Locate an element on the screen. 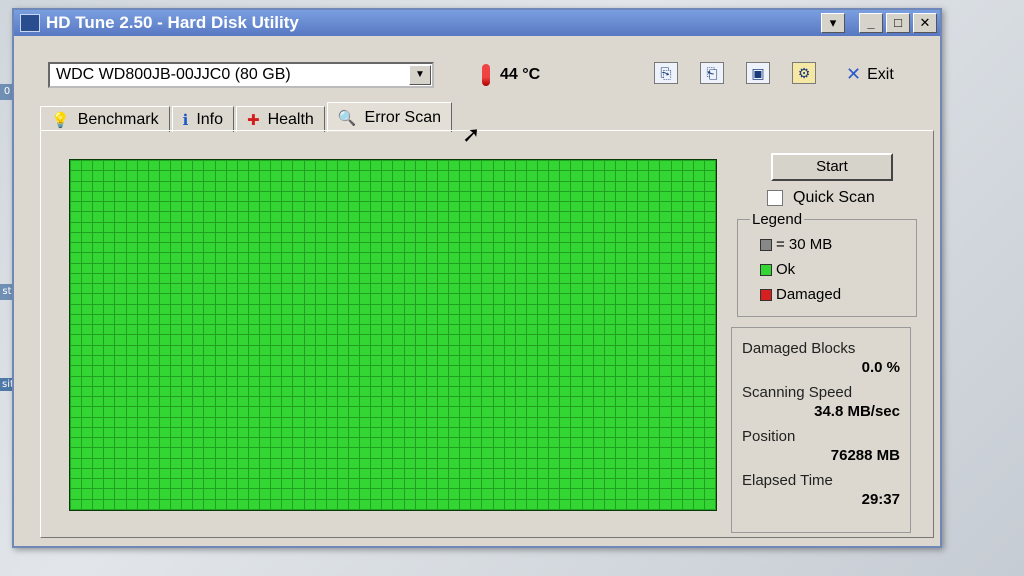 This screenshot has height=576, width=1024. scanning-speed-label: Scanning Speed is located at coordinates (797, 392).